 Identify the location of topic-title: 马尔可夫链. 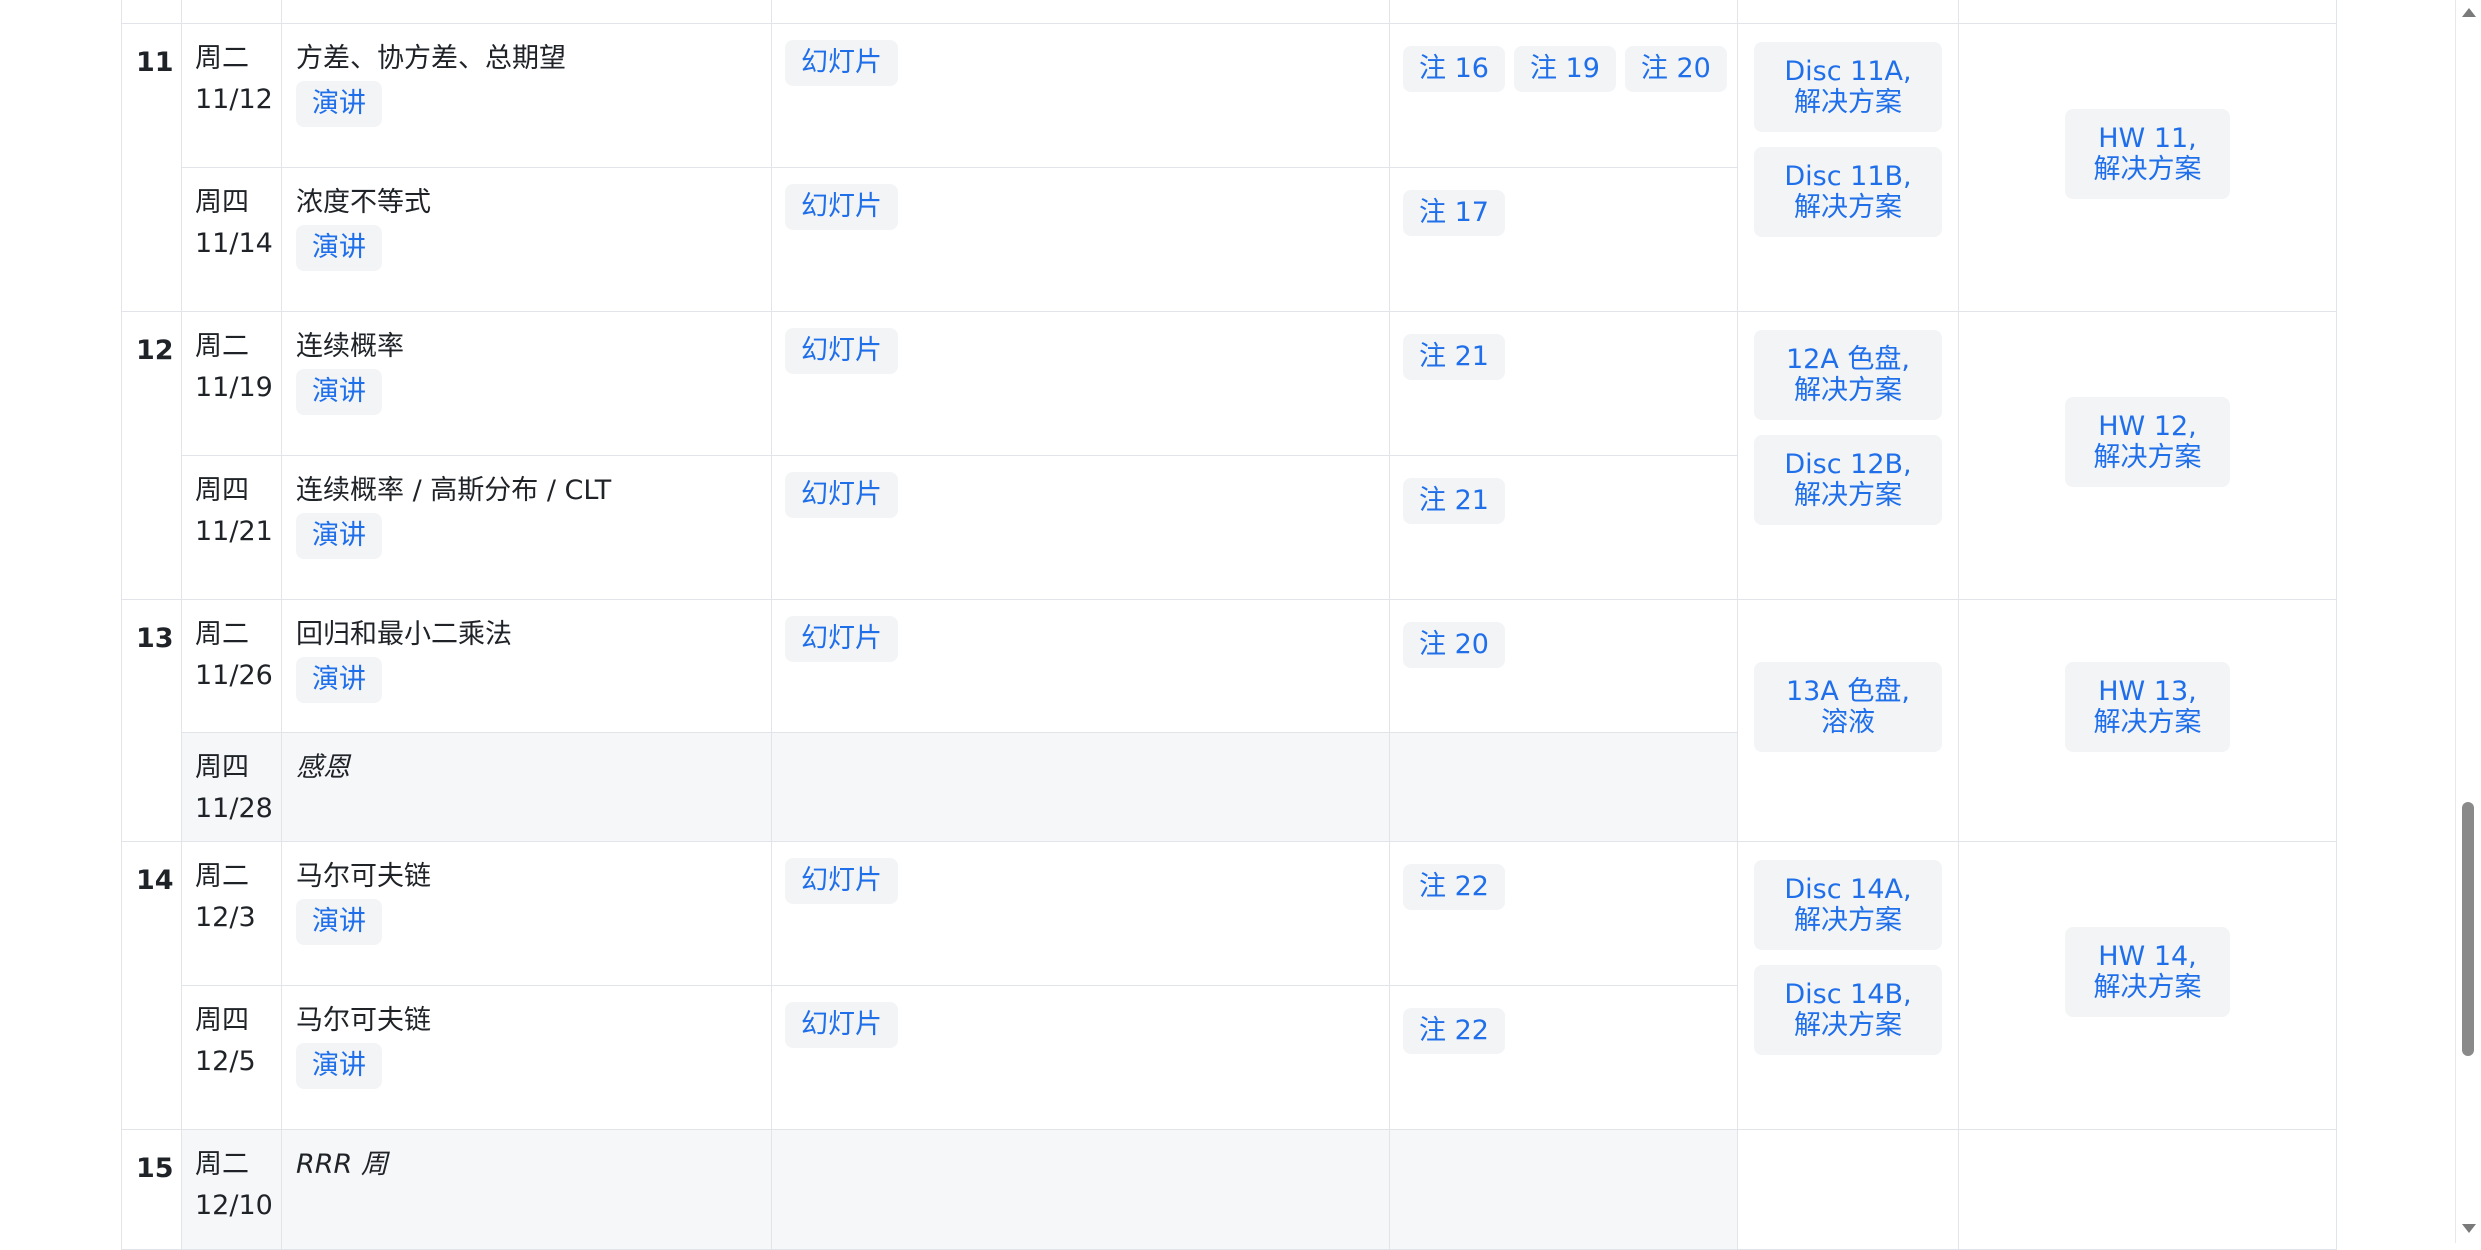
(363, 1020).